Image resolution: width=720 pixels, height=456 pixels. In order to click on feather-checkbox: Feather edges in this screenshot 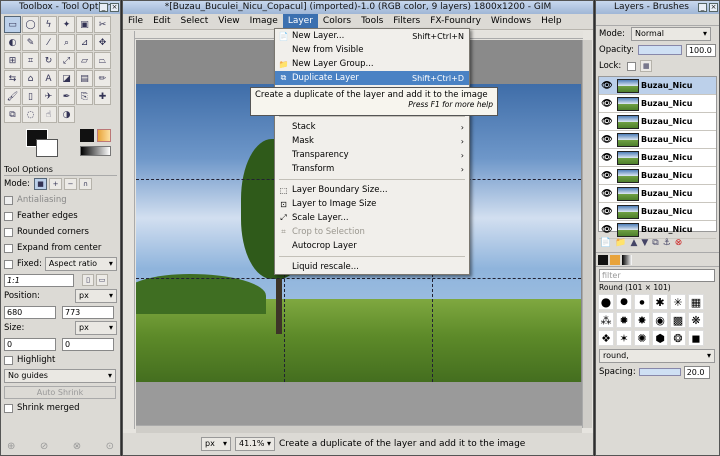, I will do `click(60, 216)`.